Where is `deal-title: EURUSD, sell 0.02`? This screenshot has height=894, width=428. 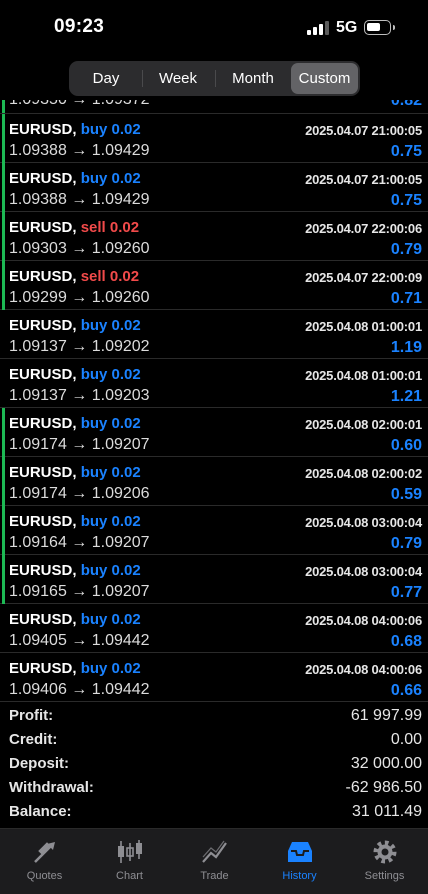 deal-title: EURUSD, sell 0.02 is located at coordinates (74, 276).